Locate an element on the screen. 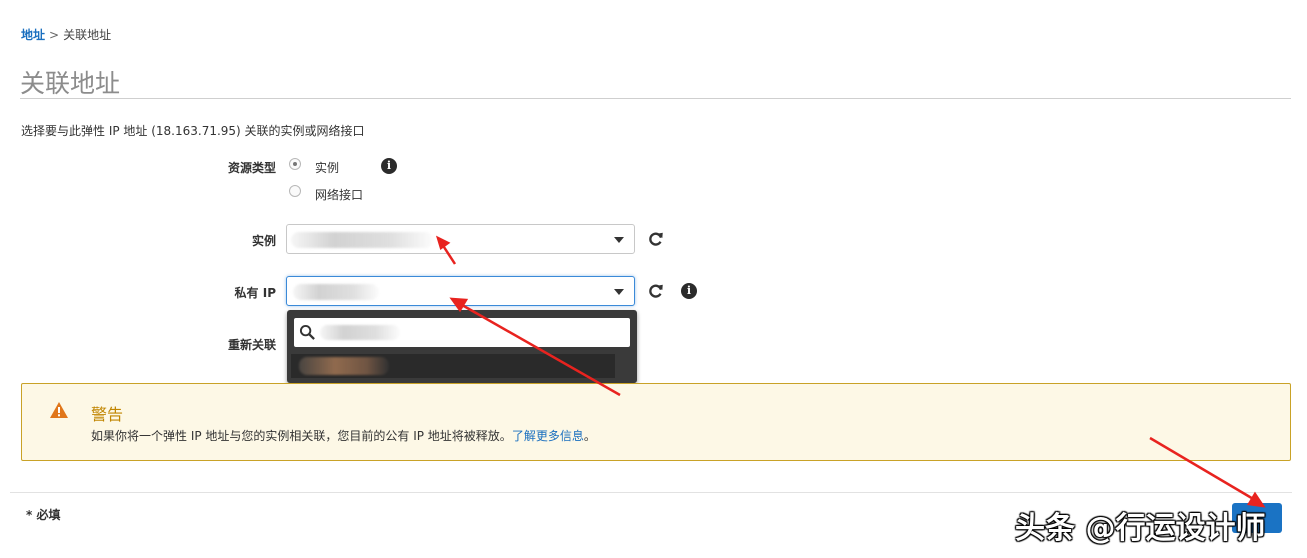 Image resolution: width=1307 pixels, height=558 pixels. radio-network-interface-label: 网络接口 is located at coordinates (339, 194).